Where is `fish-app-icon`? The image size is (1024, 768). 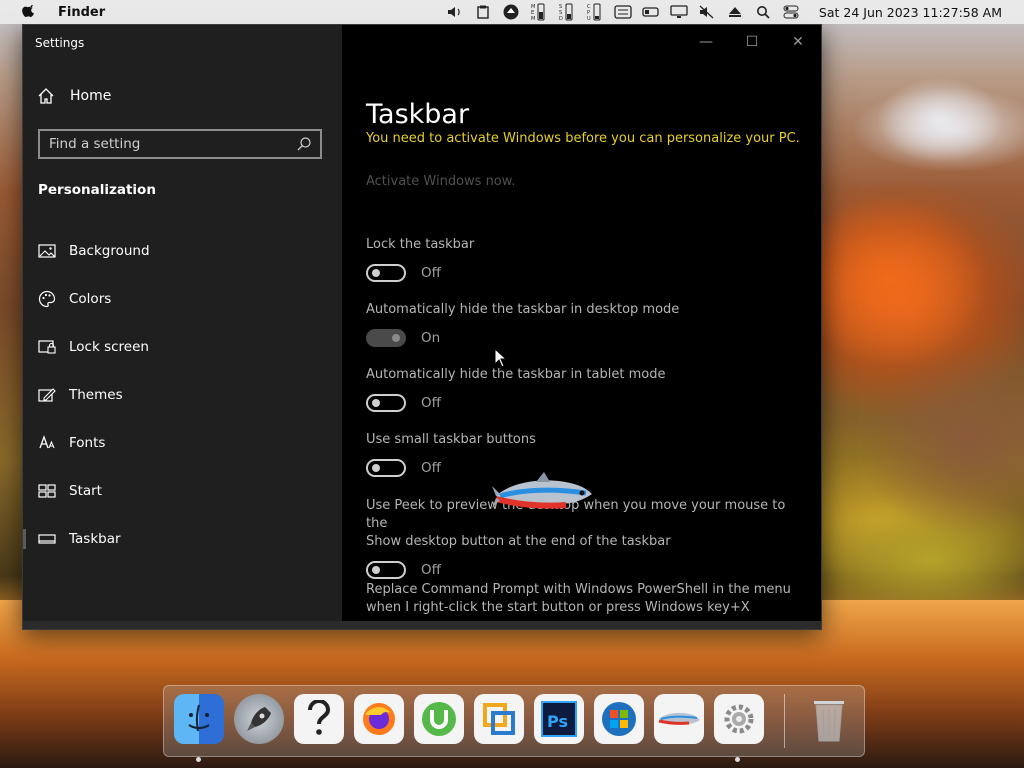 fish-app-icon is located at coordinates (679, 719).